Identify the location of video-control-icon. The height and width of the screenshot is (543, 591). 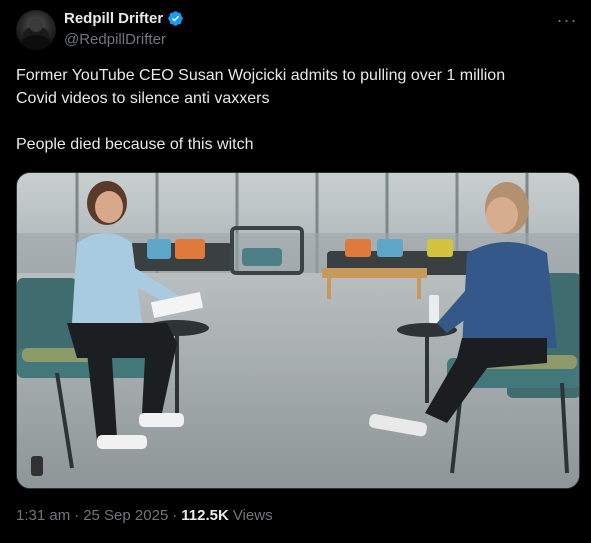
(37, 466).